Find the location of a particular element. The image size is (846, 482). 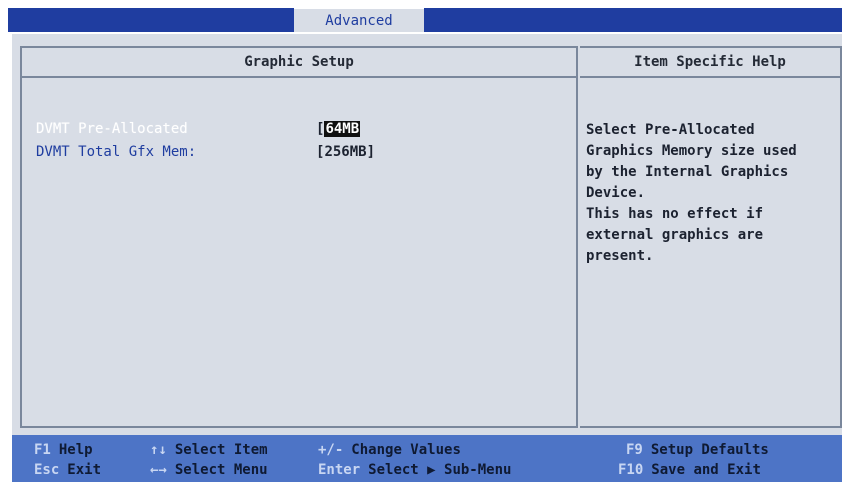

hint-change-values: +/- Change Values is located at coordinates (389, 450).